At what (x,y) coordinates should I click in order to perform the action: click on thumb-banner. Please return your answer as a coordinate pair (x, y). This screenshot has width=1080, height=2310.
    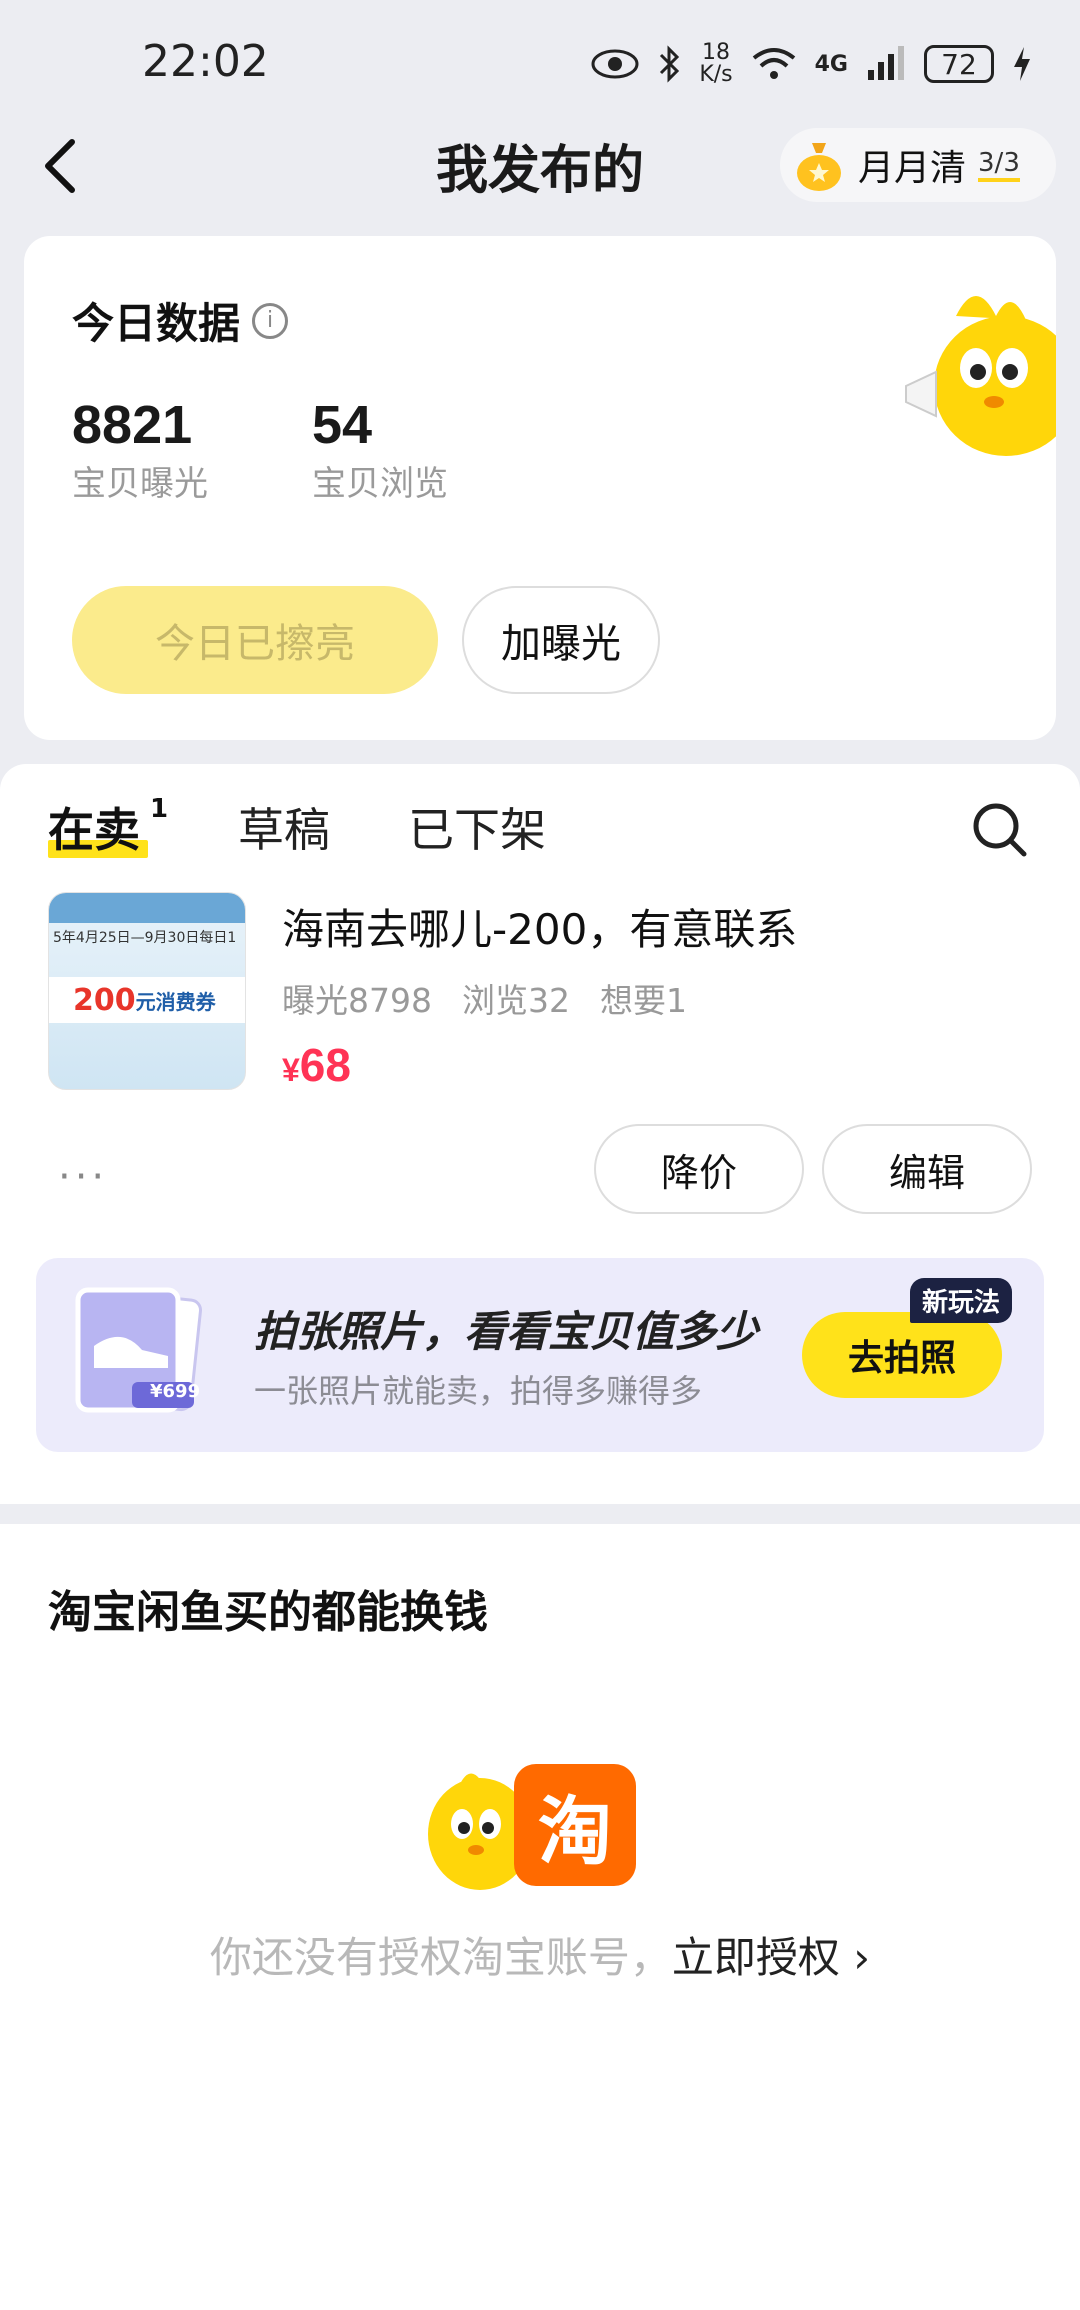
    Looking at the image, I should click on (147, 908).